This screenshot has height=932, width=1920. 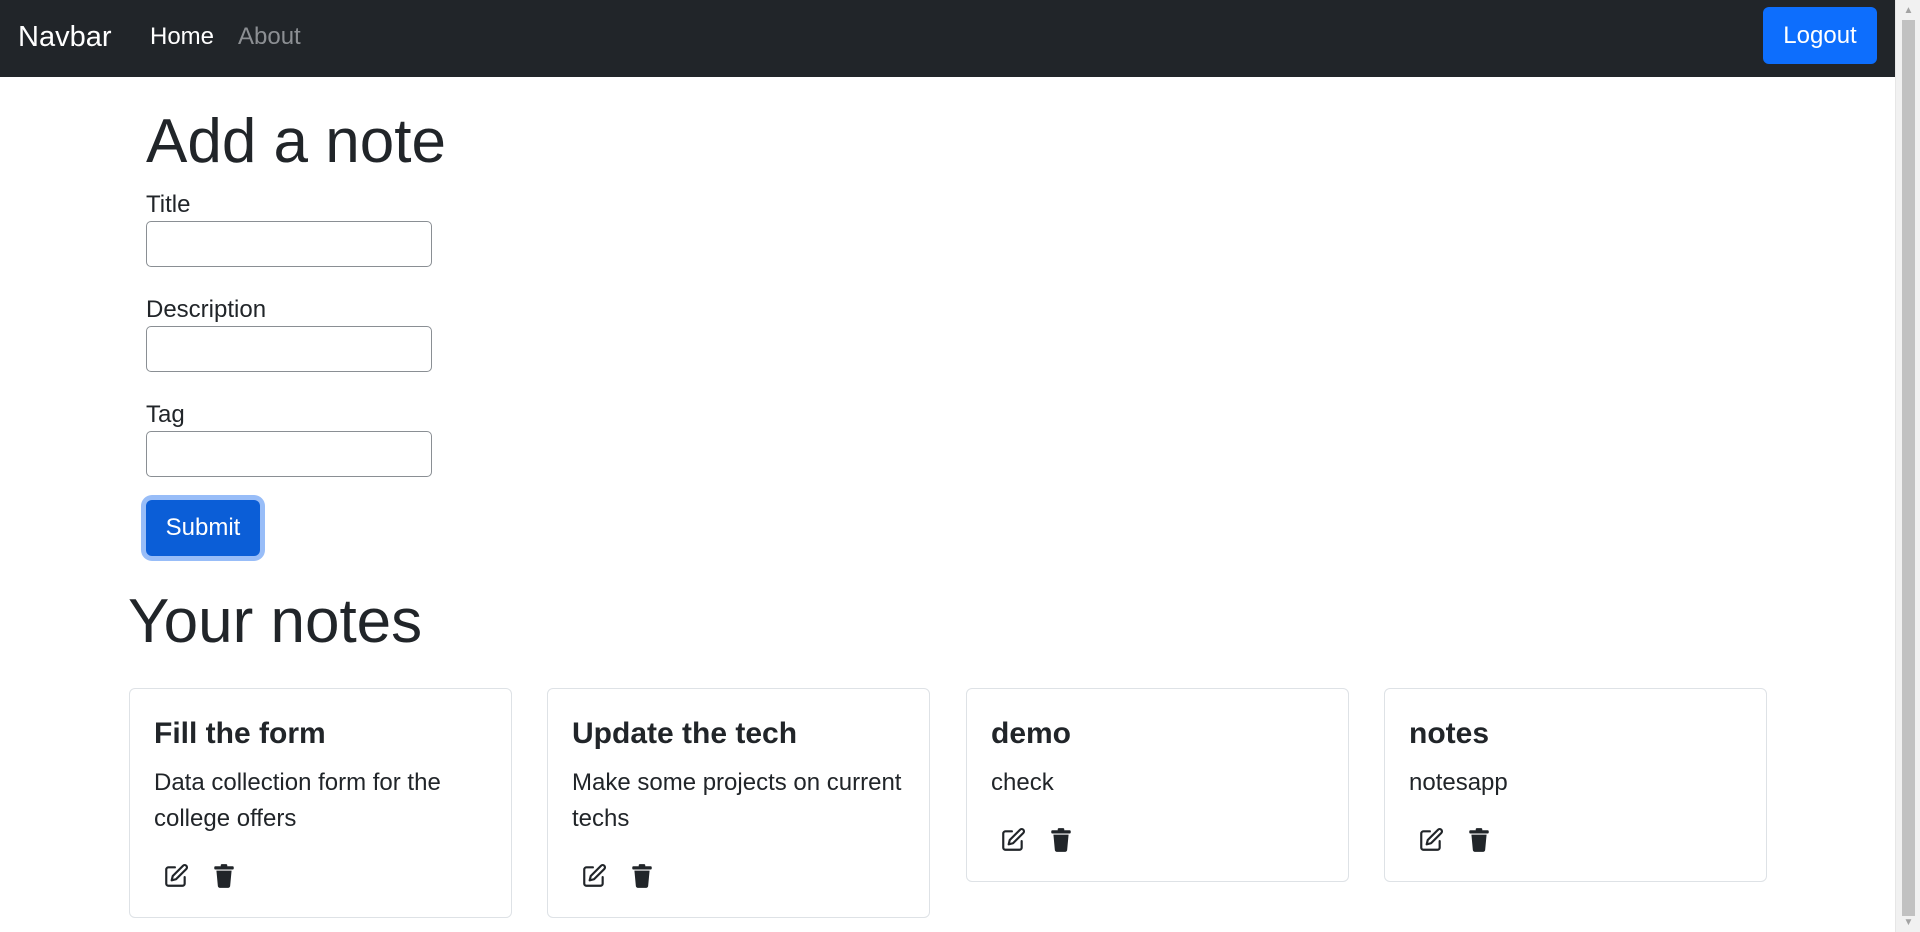 What do you see at coordinates (1449, 733) in the screenshot?
I see `note-title: notes` at bounding box center [1449, 733].